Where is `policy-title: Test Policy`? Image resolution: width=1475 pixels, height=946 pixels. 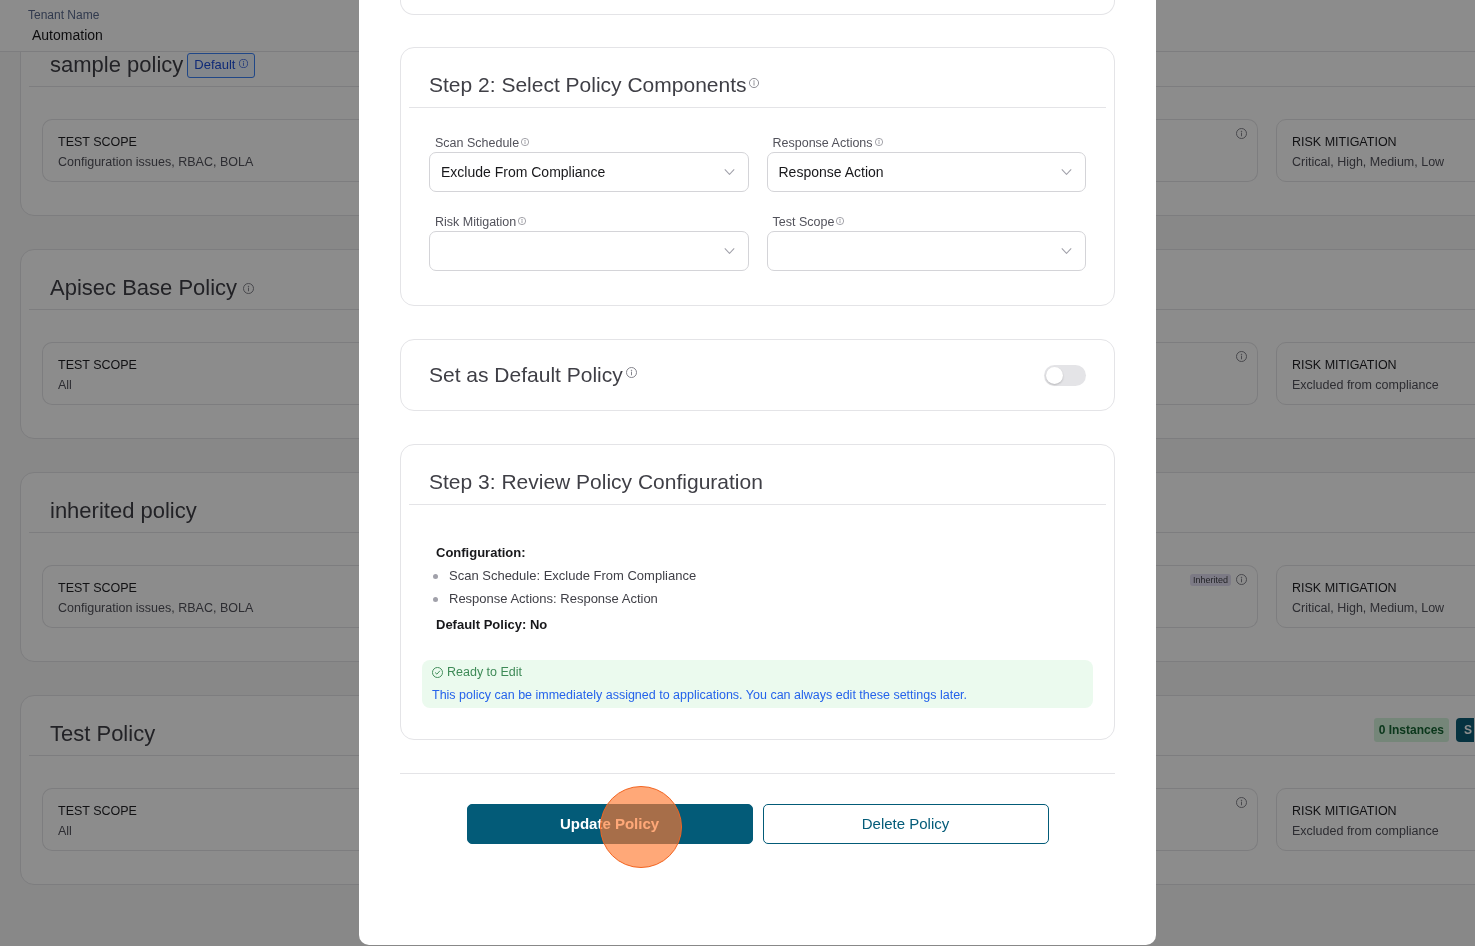
policy-title: Test Policy is located at coordinates (103, 734).